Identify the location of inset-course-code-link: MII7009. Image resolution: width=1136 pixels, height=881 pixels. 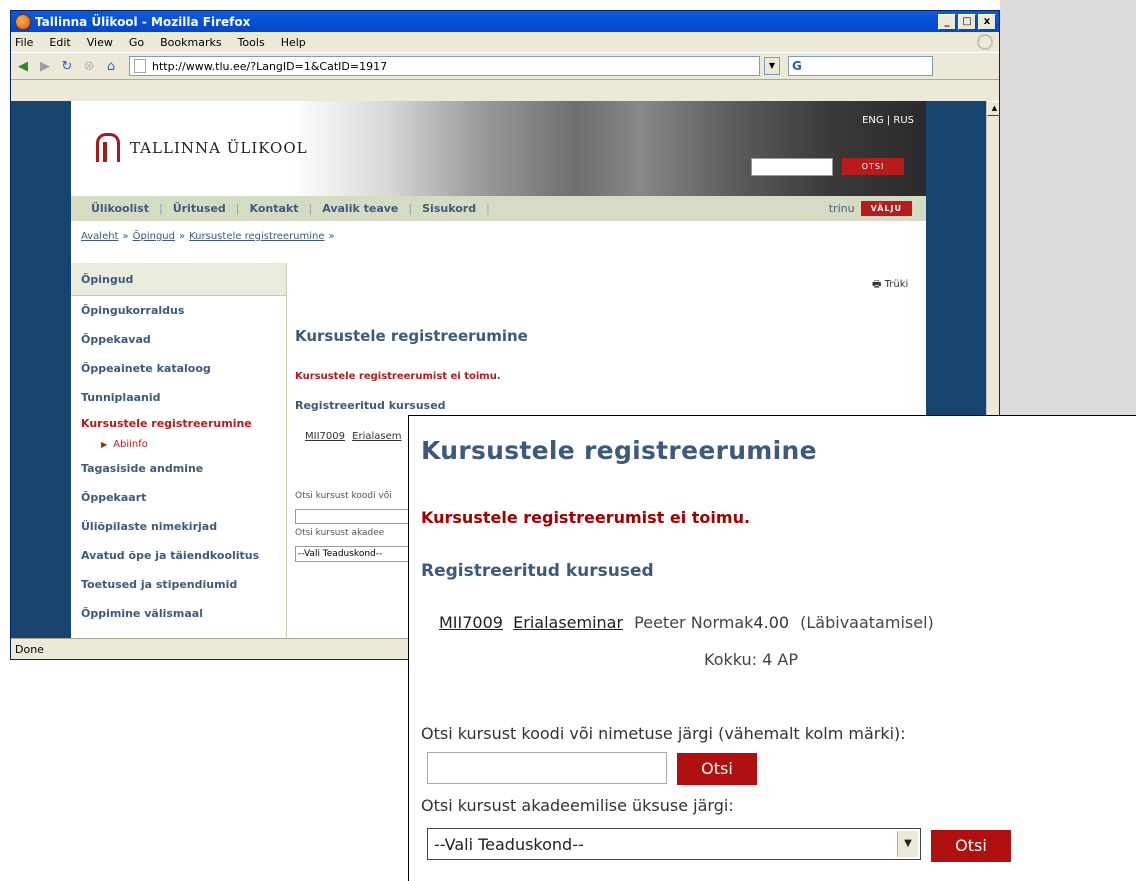
(471, 622).